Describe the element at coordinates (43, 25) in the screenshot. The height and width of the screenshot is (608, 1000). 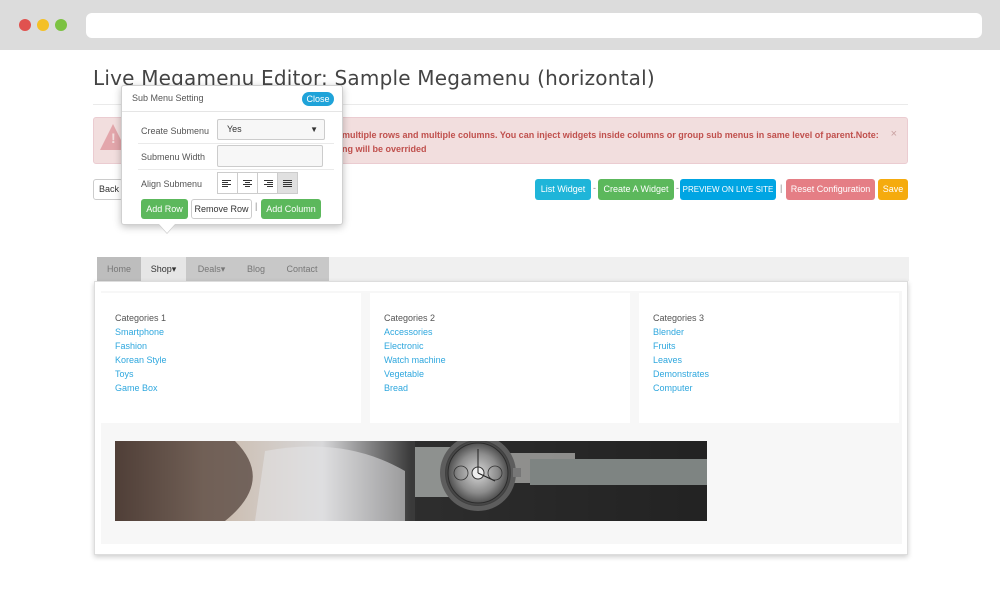
I see `window-minimize-dot` at that location.